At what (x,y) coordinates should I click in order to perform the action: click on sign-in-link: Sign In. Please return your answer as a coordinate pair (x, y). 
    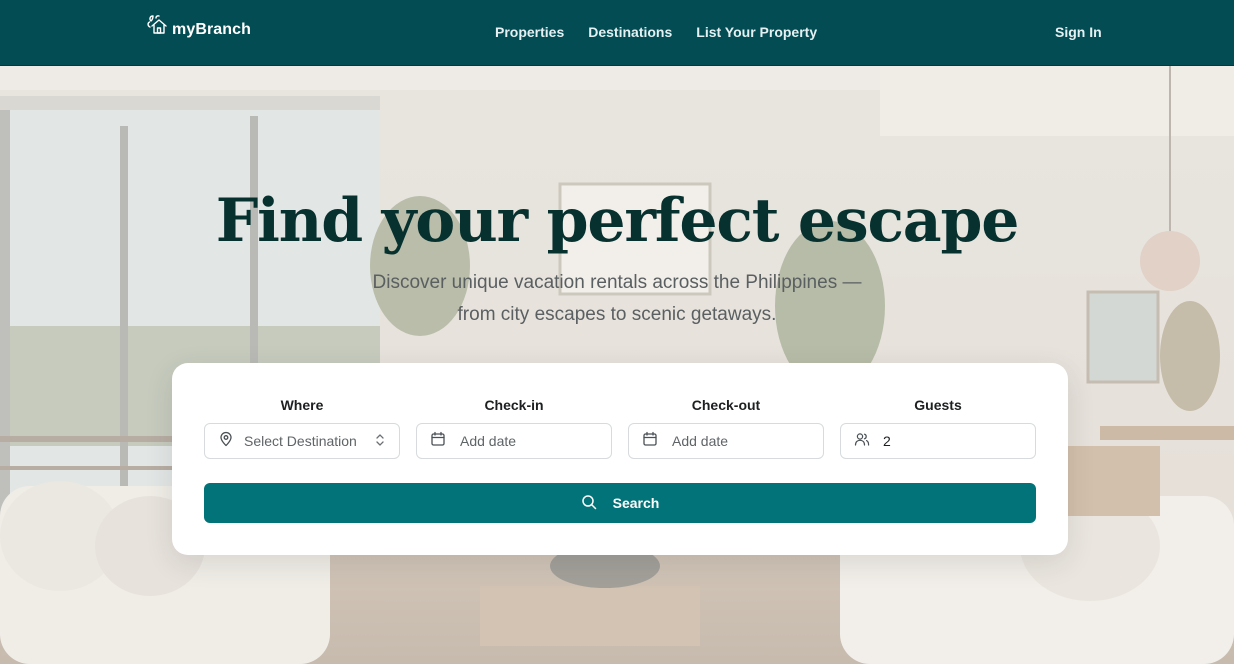
    Looking at the image, I should click on (1078, 32).